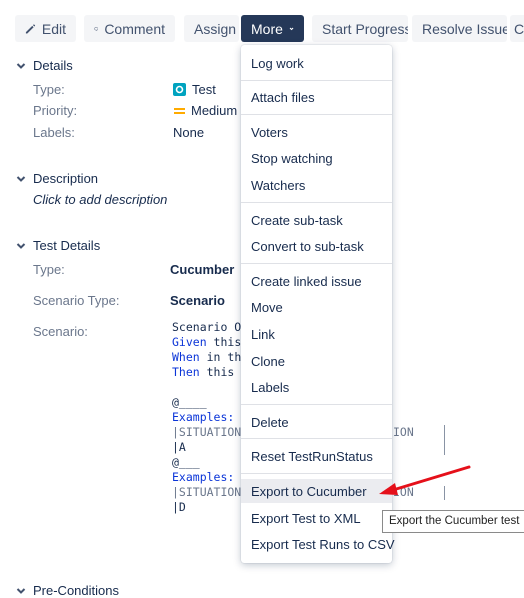 The image size is (524, 598). What do you see at coordinates (49, 269) in the screenshot?
I see `test-type-label: Type:` at bounding box center [49, 269].